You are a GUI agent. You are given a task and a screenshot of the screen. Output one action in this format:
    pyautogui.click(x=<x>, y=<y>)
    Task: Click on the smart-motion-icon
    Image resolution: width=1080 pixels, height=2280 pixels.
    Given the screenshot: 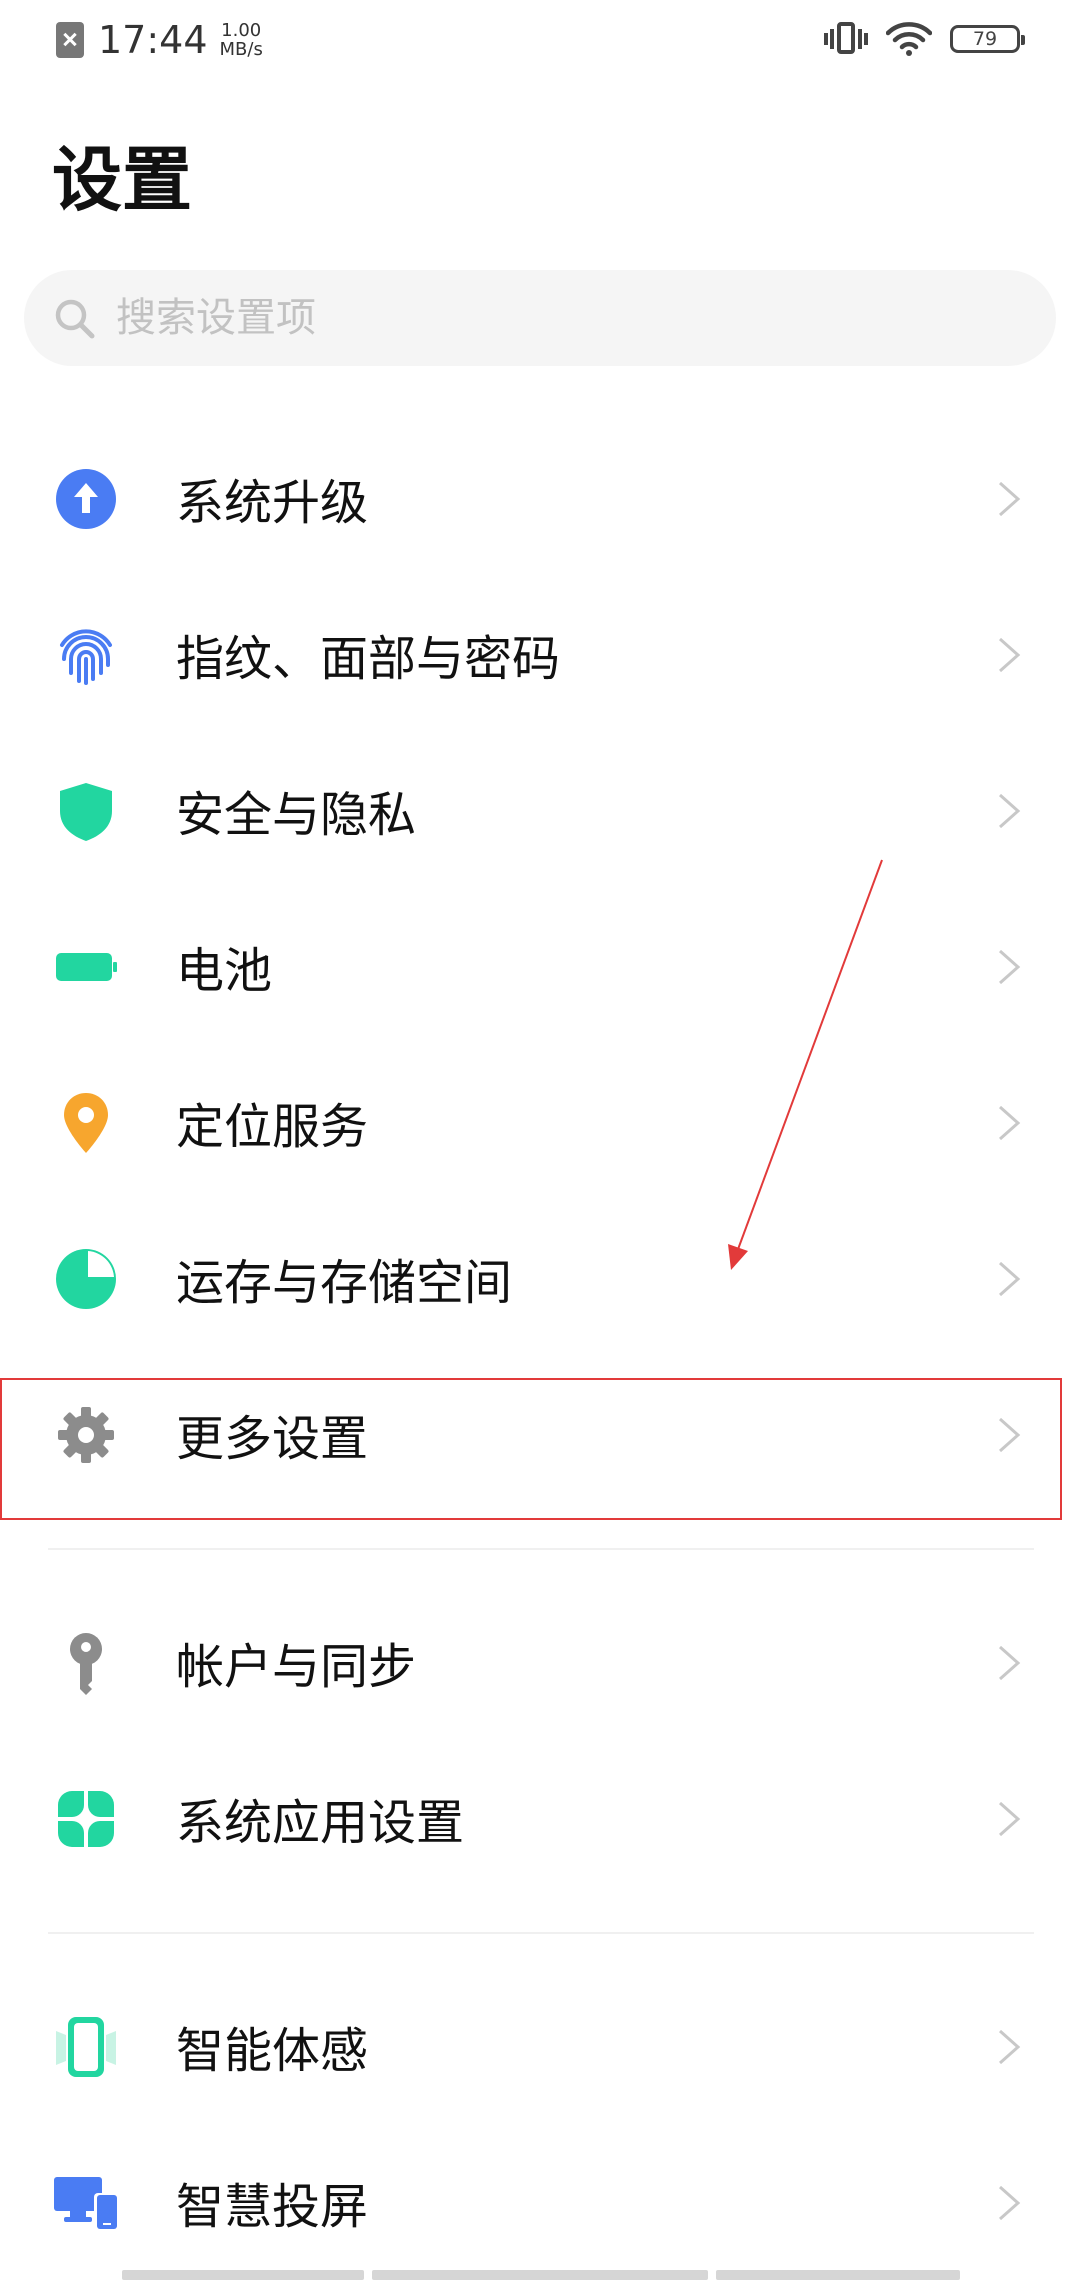 What is the action you would take?
    pyautogui.click(x=86, y=2047)
    